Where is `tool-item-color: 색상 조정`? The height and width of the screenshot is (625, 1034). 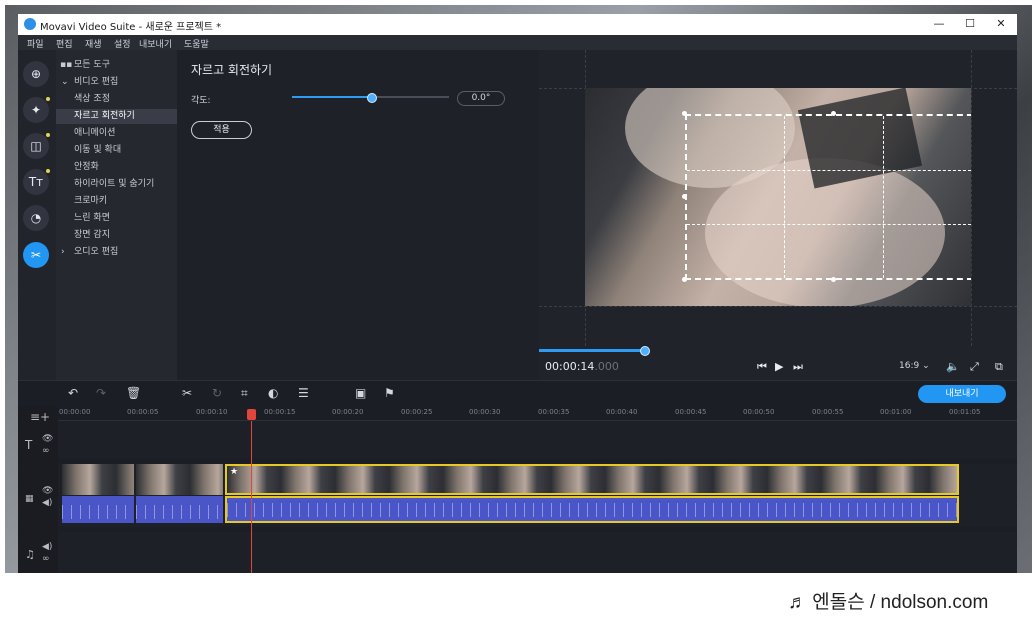
tool-item-color: 색상 조정 is located at coordinates (116, 99).